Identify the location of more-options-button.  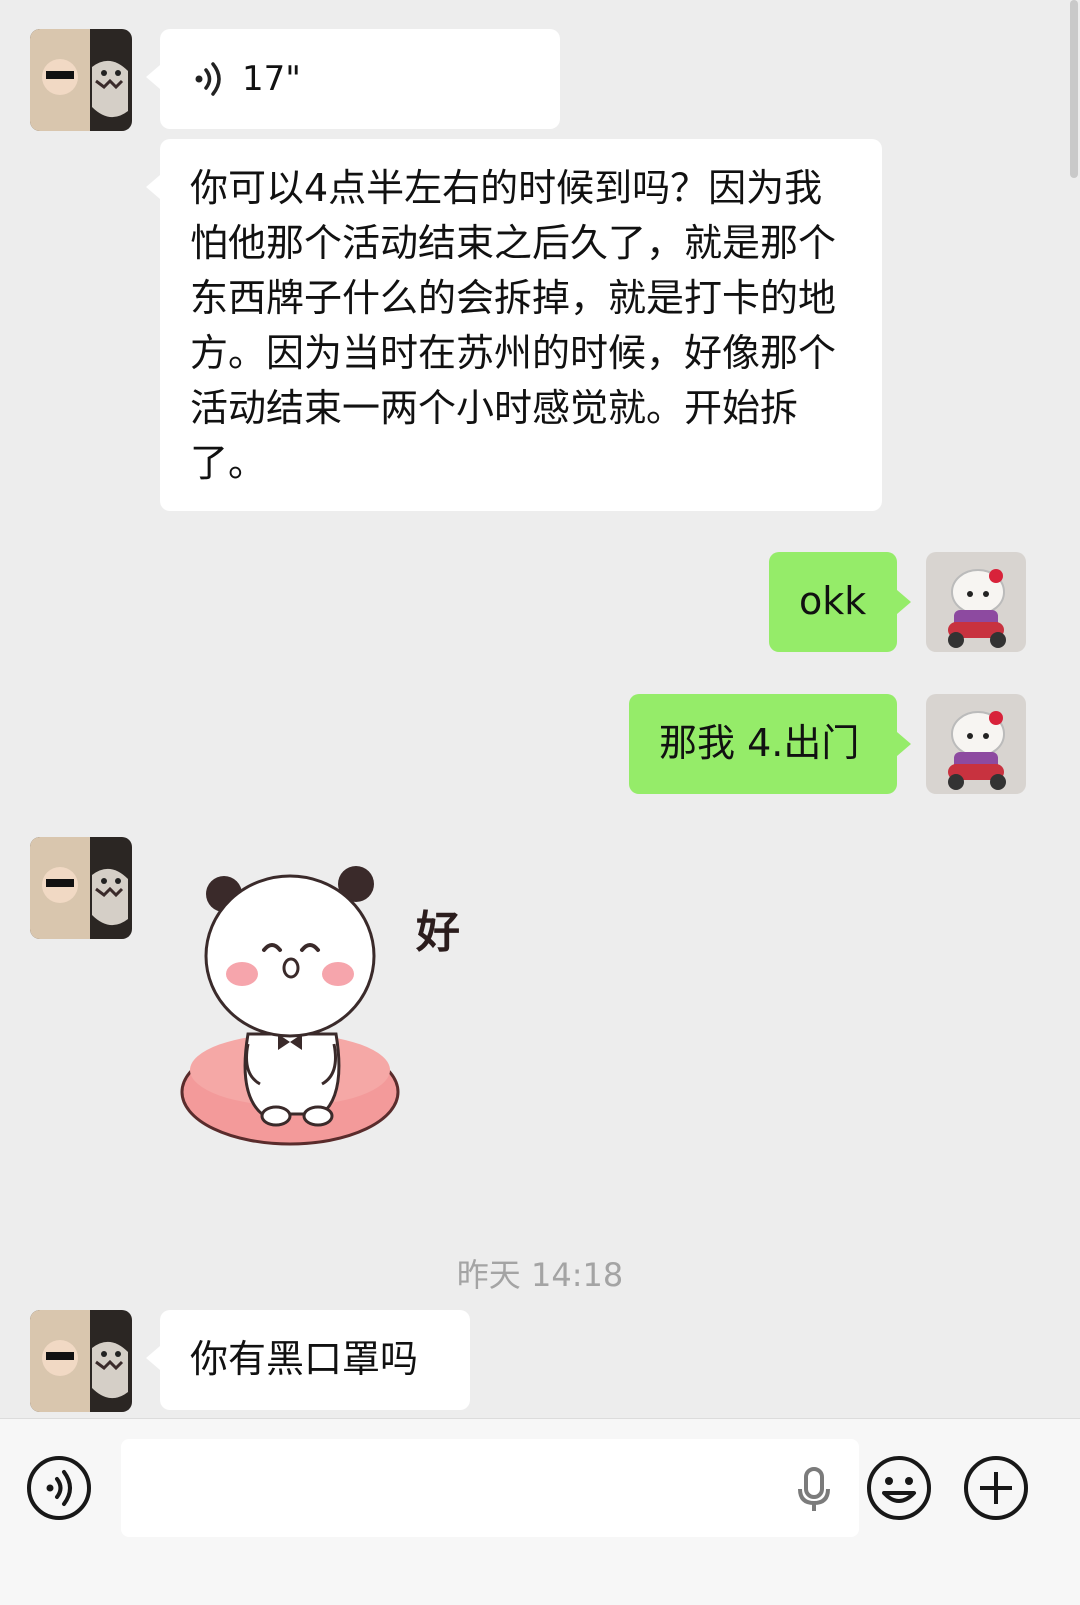
(996, 1488).